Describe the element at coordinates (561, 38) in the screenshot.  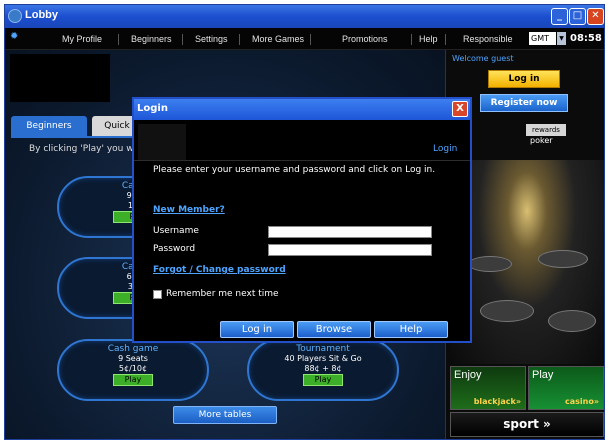
I see `chevron-down-icon: ▼` at that location.